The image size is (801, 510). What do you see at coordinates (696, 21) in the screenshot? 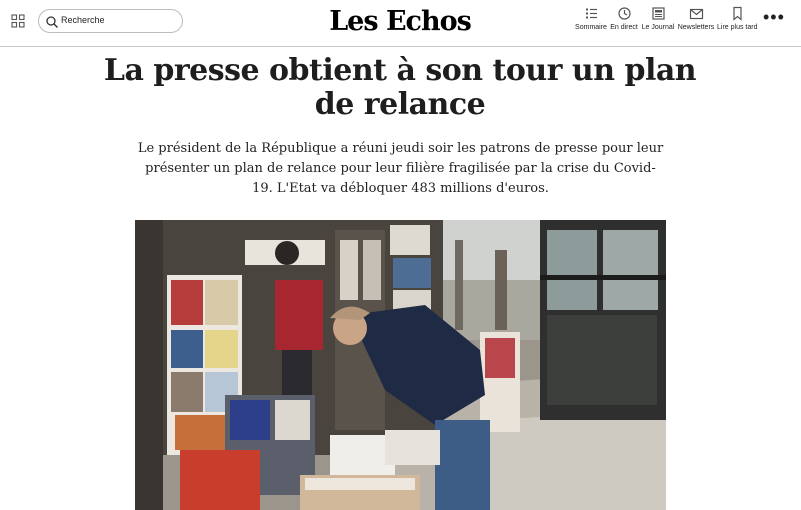
I see `nav-newsletters: Newsletters` at bounding box center [696, 21].